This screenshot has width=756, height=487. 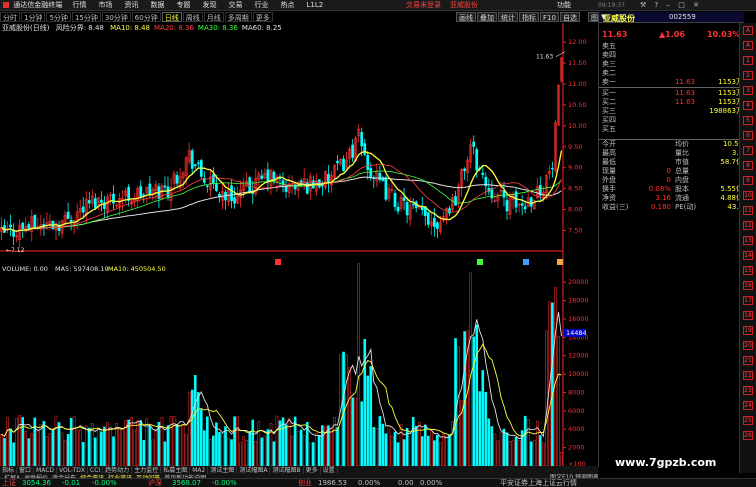 I want to click on minimize-icon: –, so click(x=668, y=5).